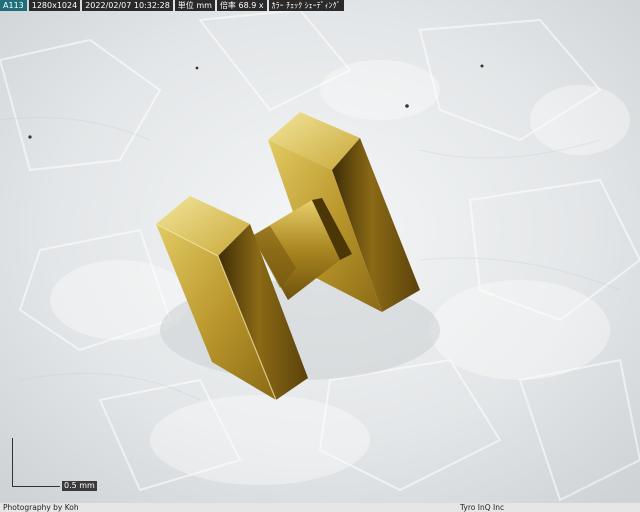 The width and height of the screenshot is (640, 512). Describe the element at coordinates (41, 507) in the screenshot. I see `photo-credit: Photography by Koh` at that location.